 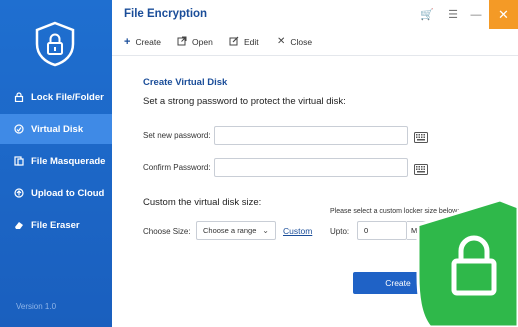 What do you see at coordinates (148, 42) in the screenshot?
I see `create-tool-label: Create` at bounding box center [148, 42].